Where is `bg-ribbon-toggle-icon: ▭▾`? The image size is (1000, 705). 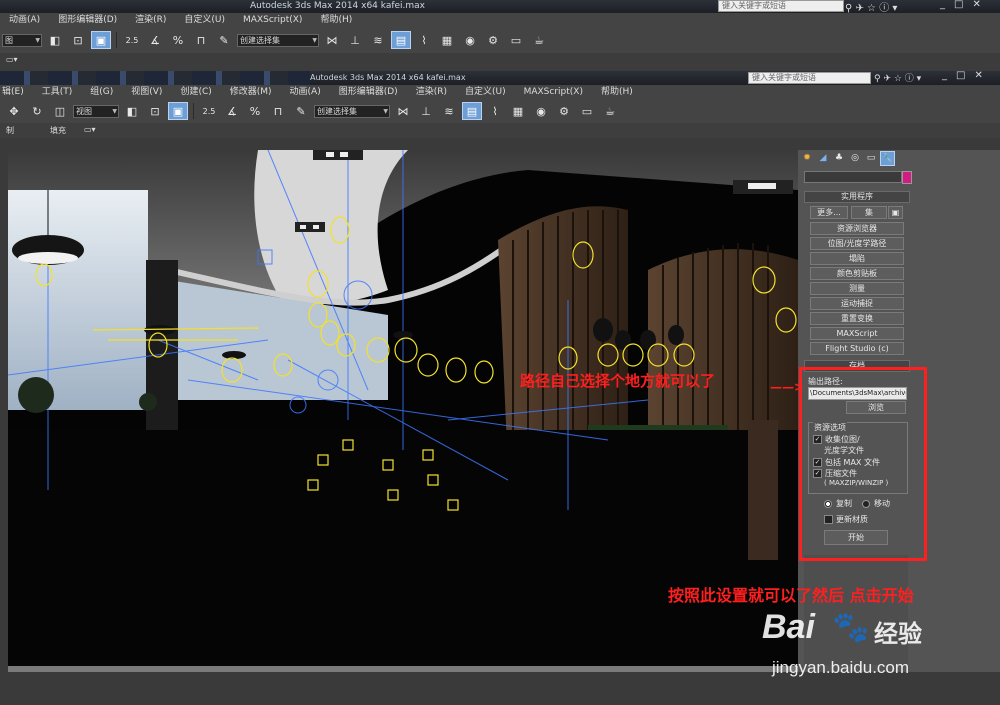 bg-ribbon-toggle-icon: ▭▾ is located at coordinates (12, 59).